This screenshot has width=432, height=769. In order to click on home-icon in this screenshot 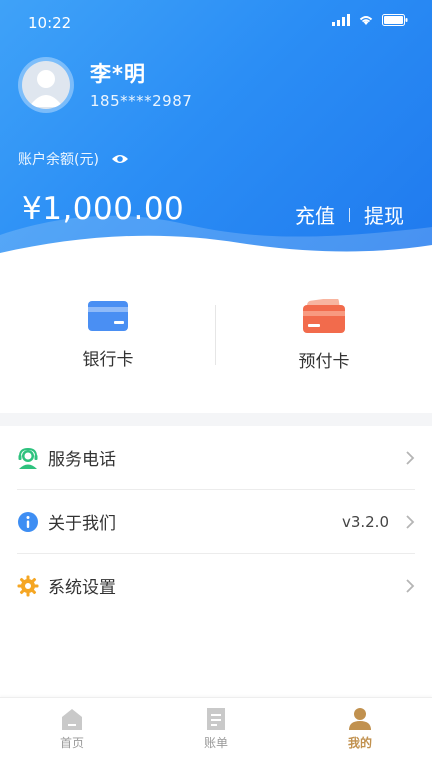, I will do `click(72, 719)`.